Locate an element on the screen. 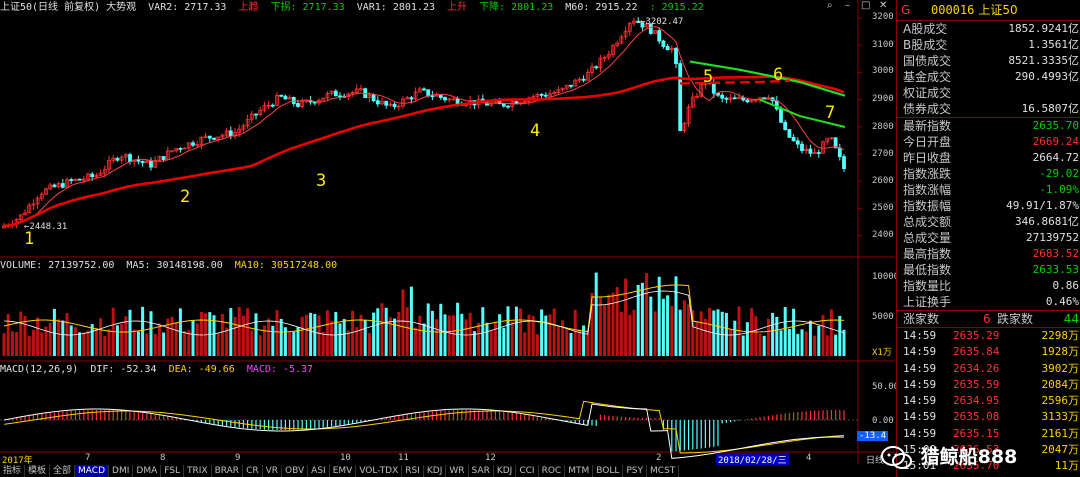 This screenshot has width=1080, height=477. indicator-tab: MTM is located at coordinates (579, 471).